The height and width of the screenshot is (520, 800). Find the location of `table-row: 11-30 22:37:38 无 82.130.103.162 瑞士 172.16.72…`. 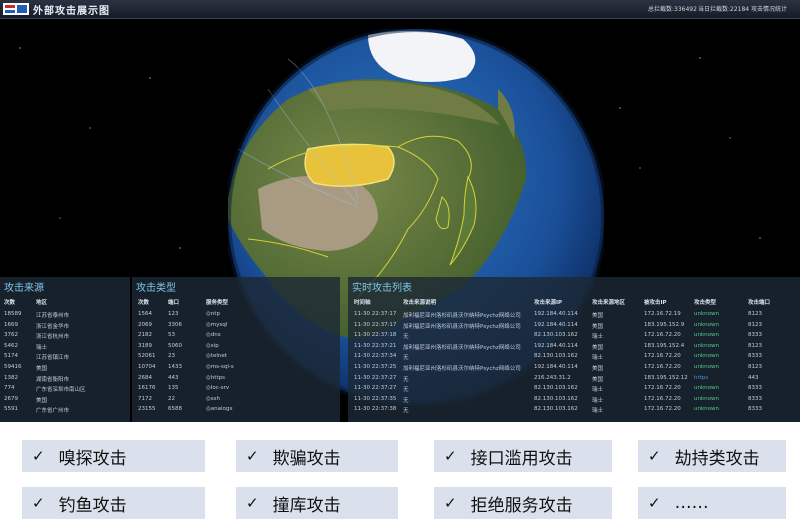

table-row: 11-30 22:37:38 无 82.130.103.162 瑞士 172.16.72… is located at coordinates (574, 410).